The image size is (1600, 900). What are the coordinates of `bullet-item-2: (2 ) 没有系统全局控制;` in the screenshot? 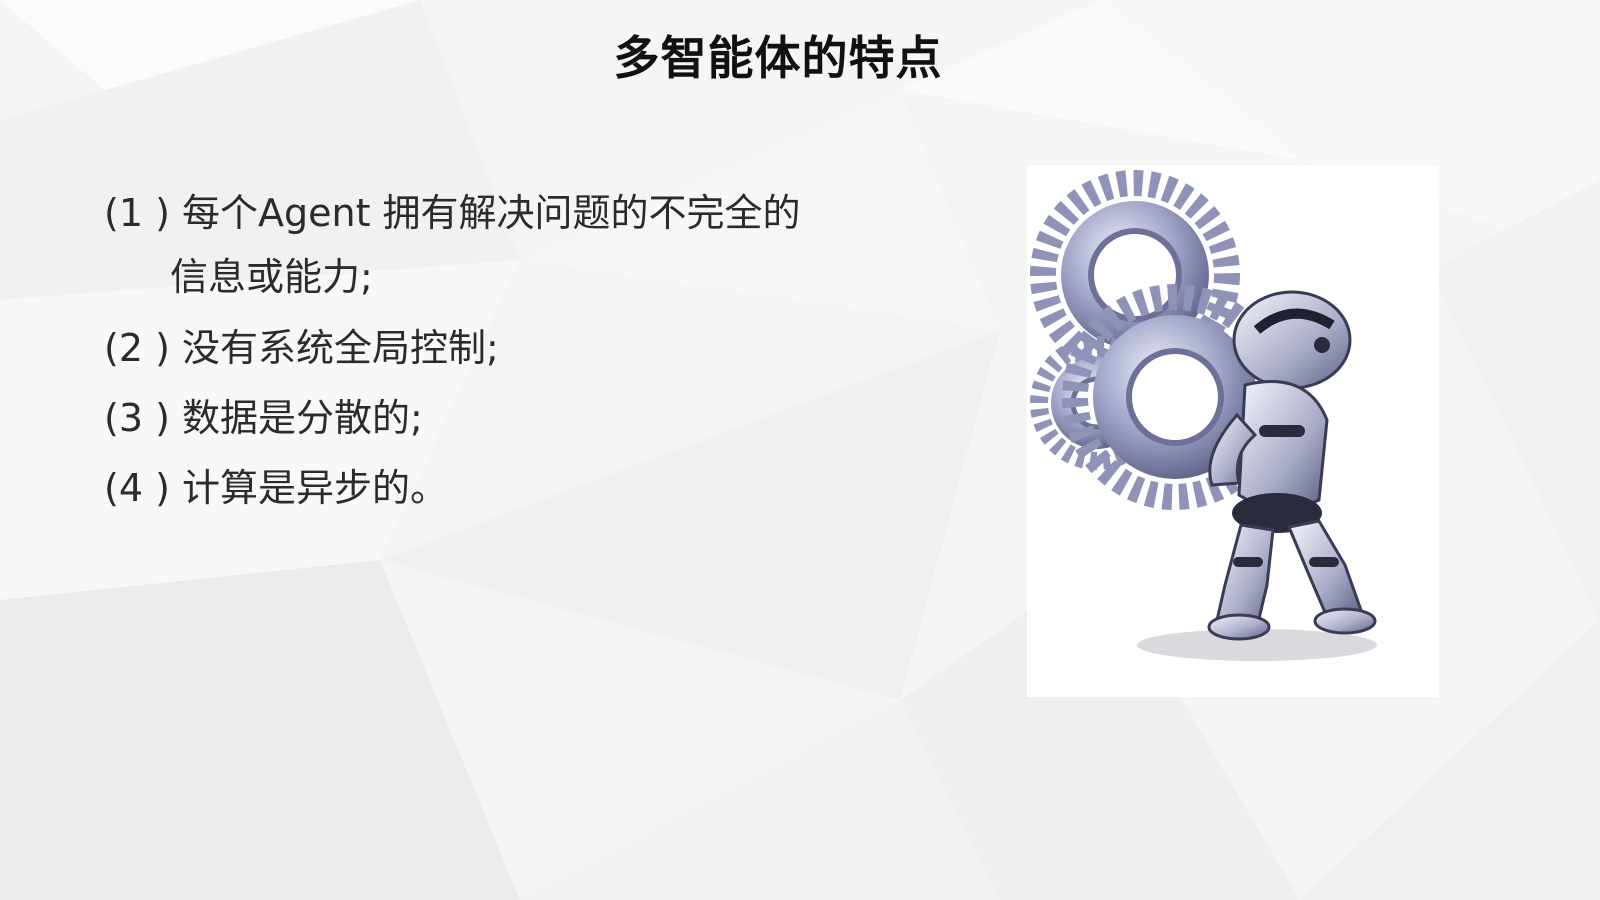 It's located at (519, 348).